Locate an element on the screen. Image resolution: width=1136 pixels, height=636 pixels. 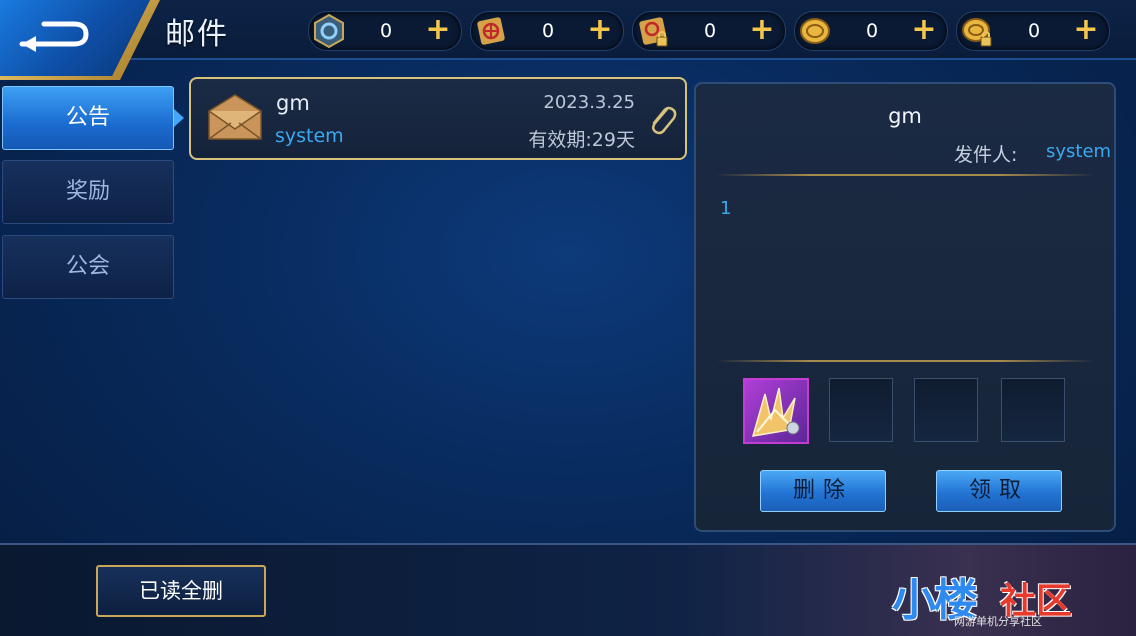
sender-label: 发件人: is located at coordinates (986, 155).